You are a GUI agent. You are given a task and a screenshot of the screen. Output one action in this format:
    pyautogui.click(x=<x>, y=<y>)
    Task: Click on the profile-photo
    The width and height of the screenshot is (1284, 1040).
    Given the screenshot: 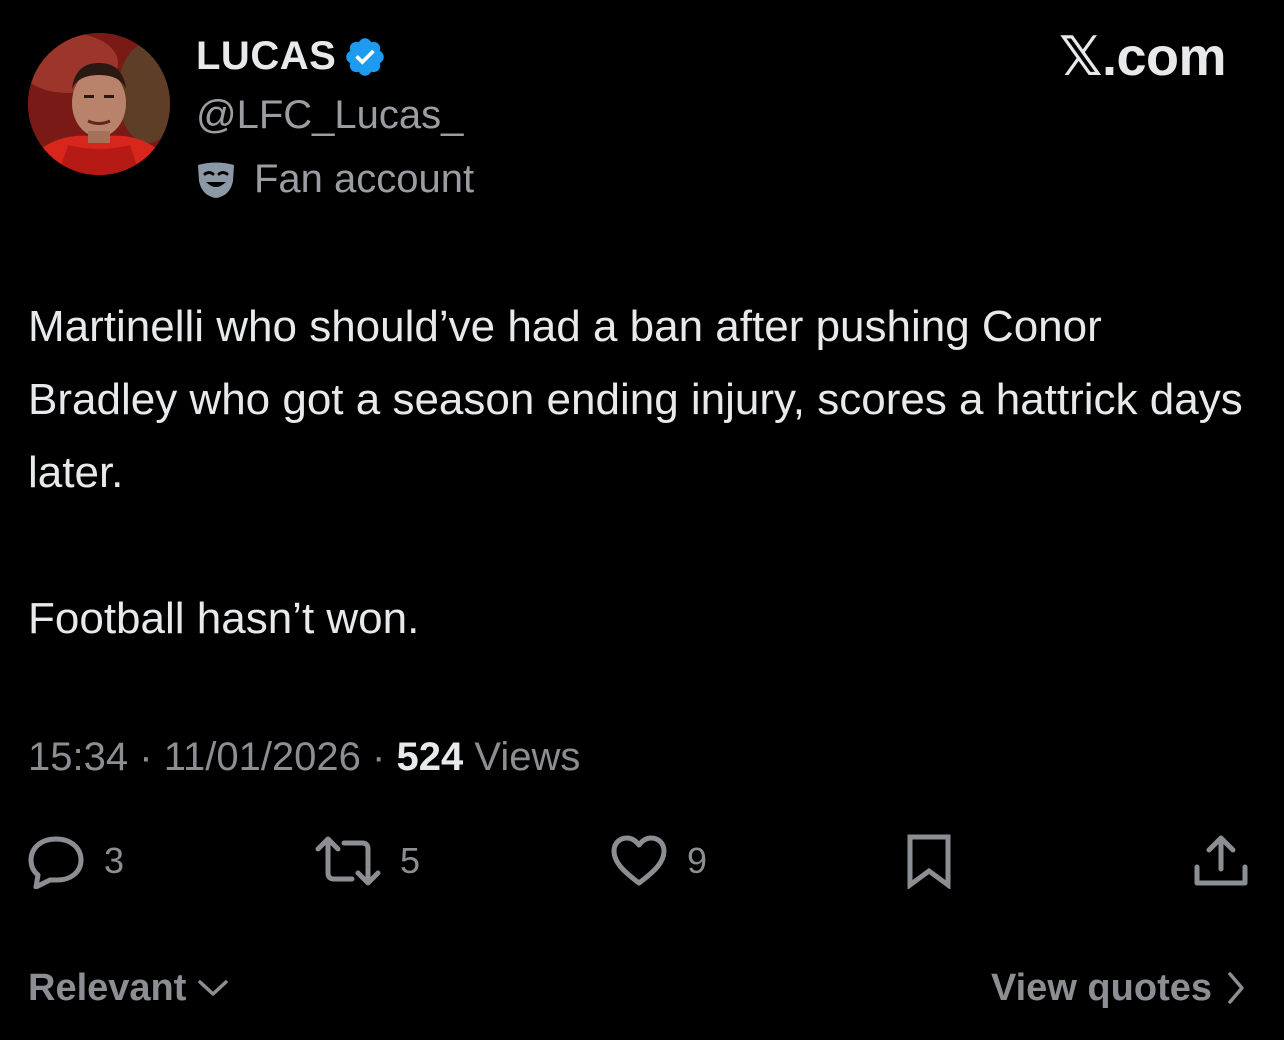 What is the action you would take?
    pyautogui.click(x=99, y=104)
    